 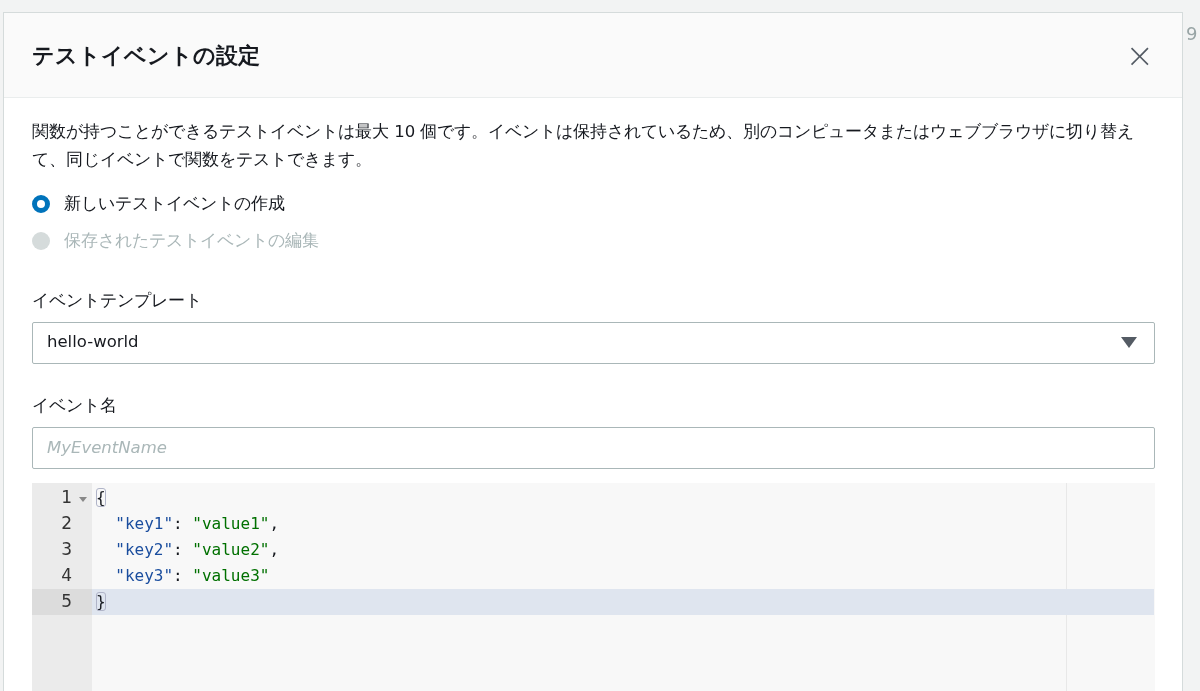 I want to click on fold-icon, so click(x=83, y=499).